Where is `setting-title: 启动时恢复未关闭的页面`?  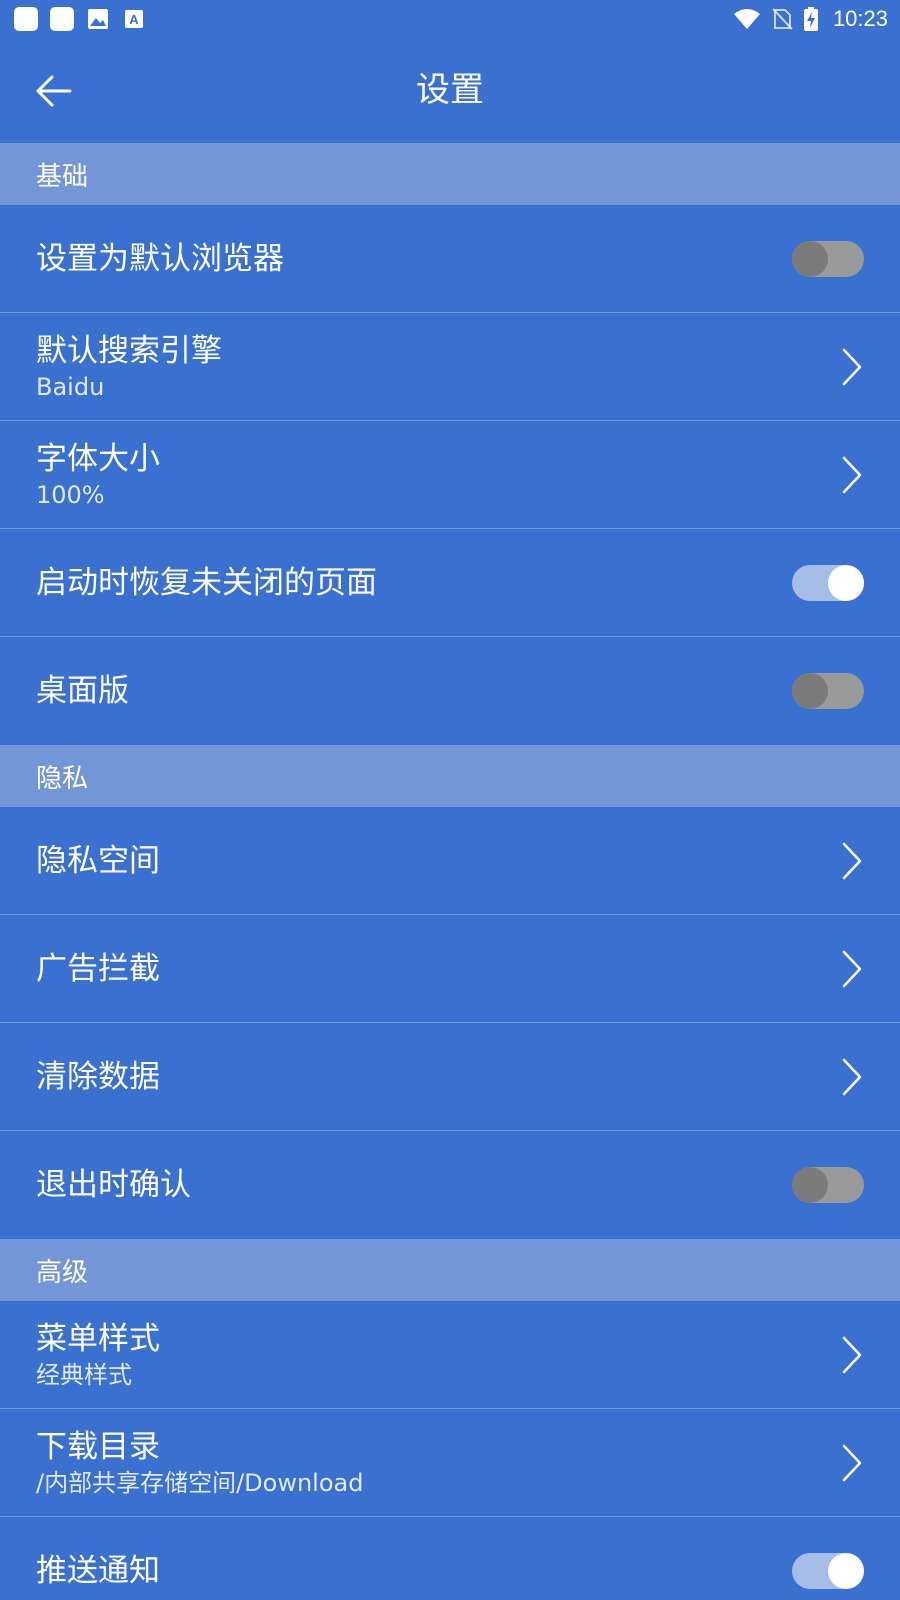
setting-title: 启动时恢复未关闭的页面 is located at coordinates (206, 582).